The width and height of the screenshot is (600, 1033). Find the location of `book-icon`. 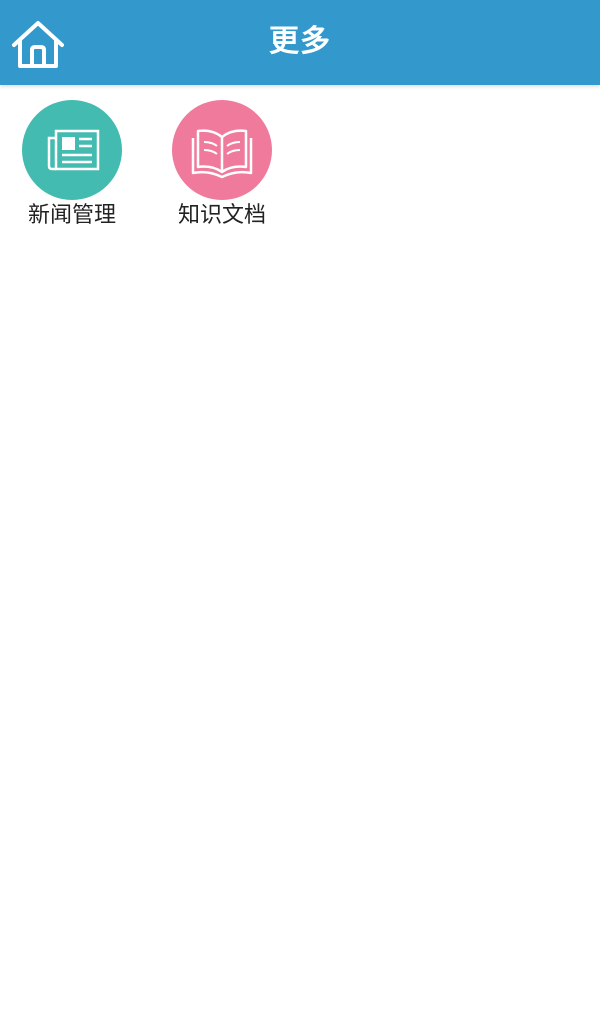

book-icon is located at coordinates (222, 154).